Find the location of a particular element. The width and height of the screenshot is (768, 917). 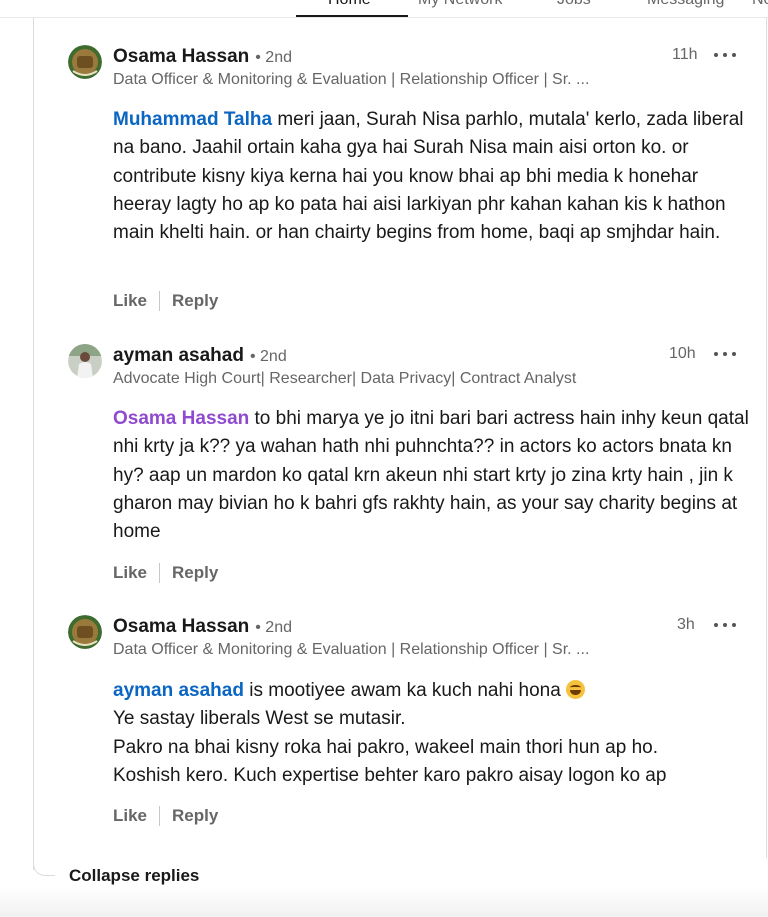

nav-jobs: Jobs is located at coordinates (574, 4).